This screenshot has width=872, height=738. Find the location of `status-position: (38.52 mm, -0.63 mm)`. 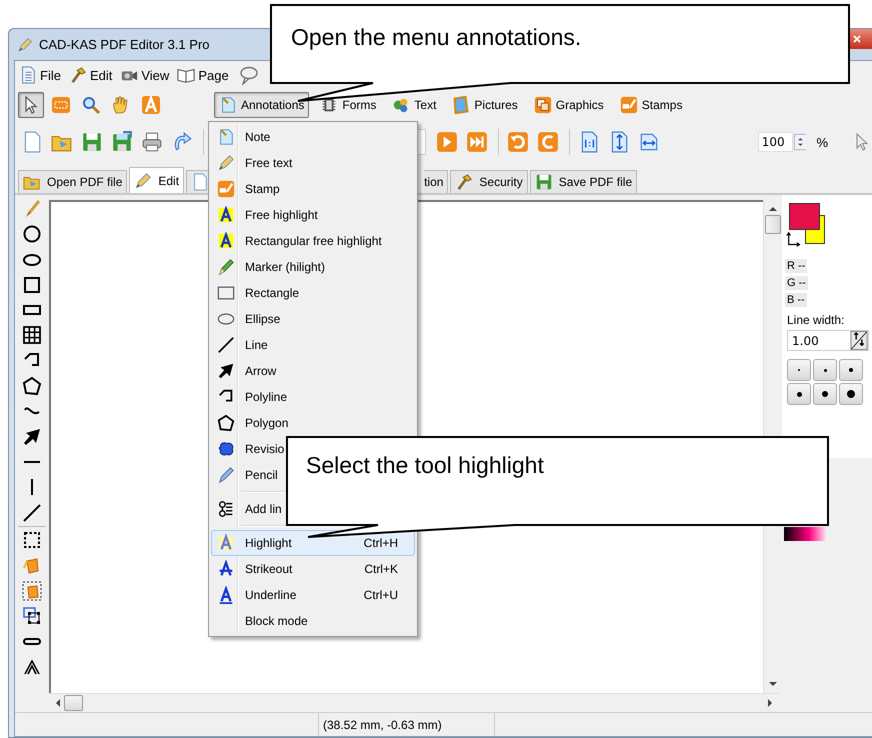

status-position: (38.52 mm, -0.63 mm) is located at coordinates (407, 724).